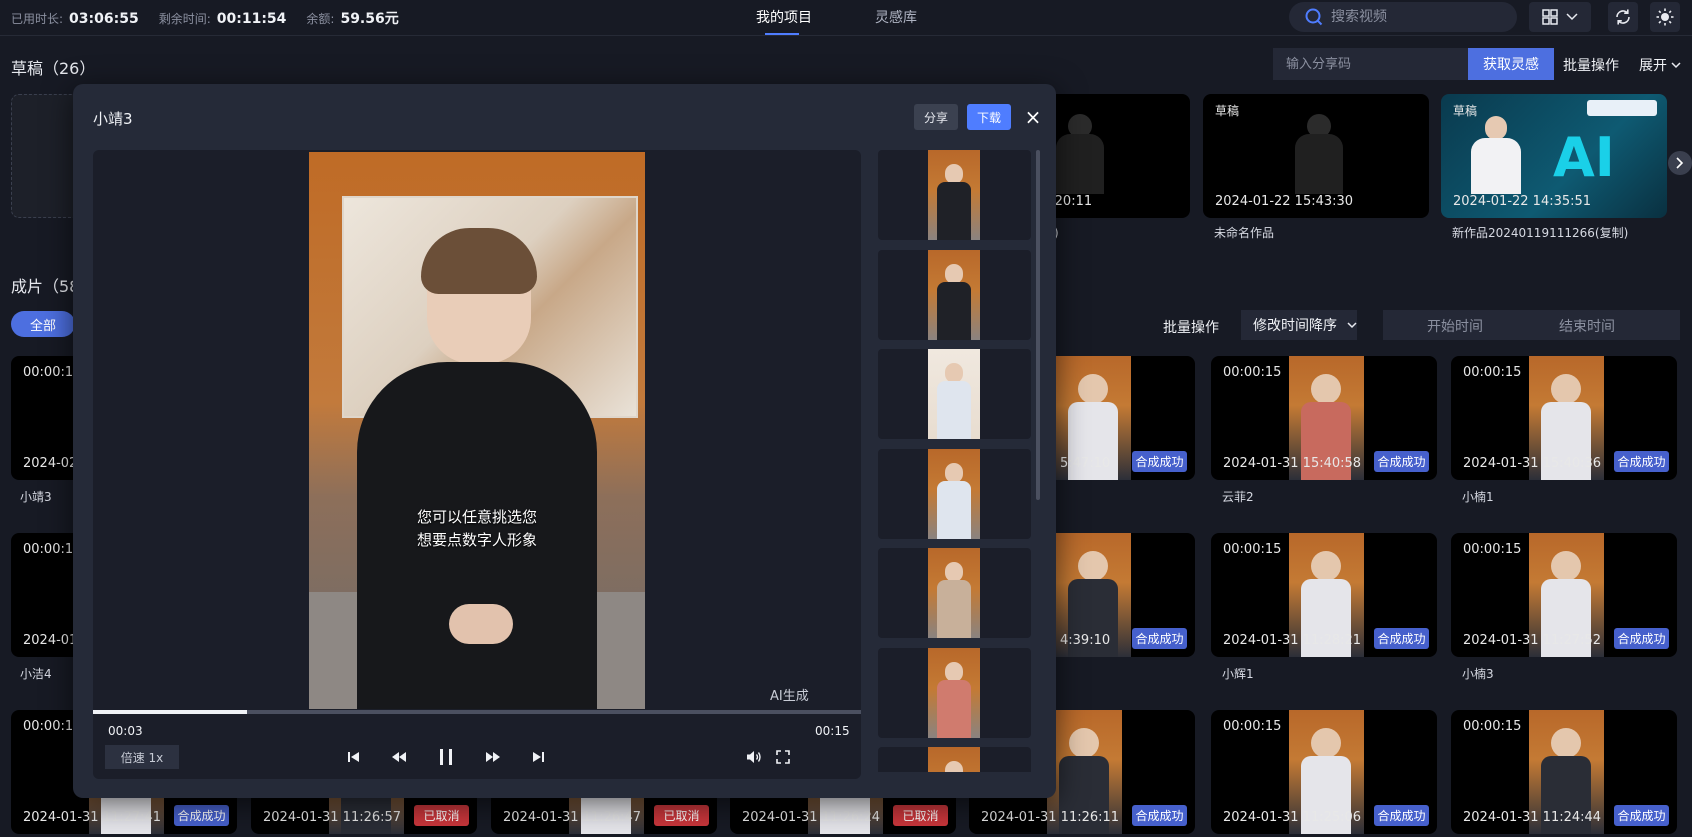 The width and height of the screenshot is (1692, 837). I want to click on tab-my-projects: 我的项目, so click(784, 17).